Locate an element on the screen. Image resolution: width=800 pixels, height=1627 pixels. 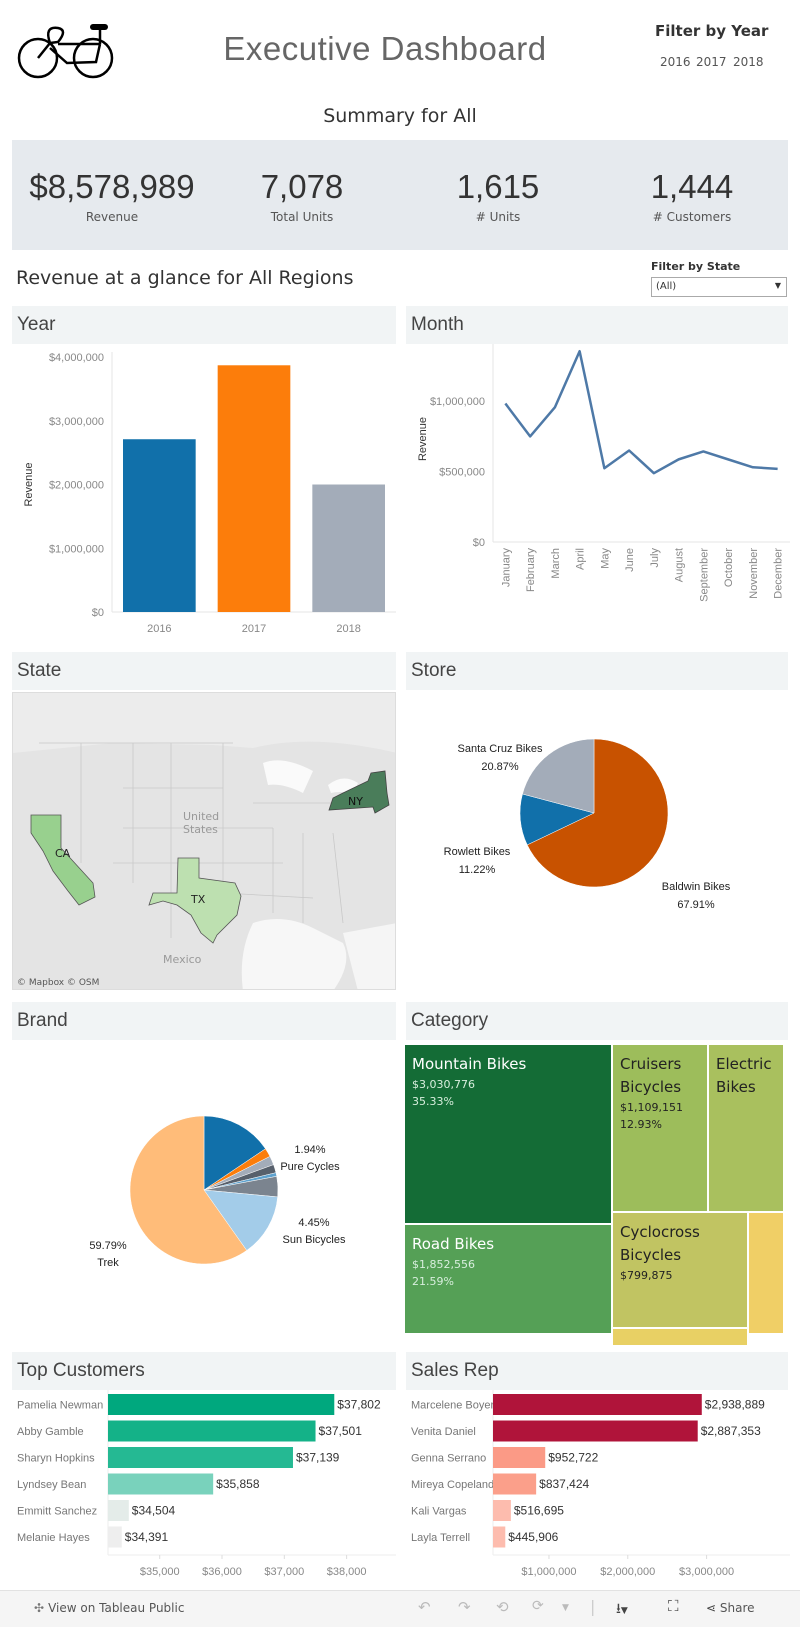
bar-category-label: Venita Daniel is located at coordinates (443, 1432).